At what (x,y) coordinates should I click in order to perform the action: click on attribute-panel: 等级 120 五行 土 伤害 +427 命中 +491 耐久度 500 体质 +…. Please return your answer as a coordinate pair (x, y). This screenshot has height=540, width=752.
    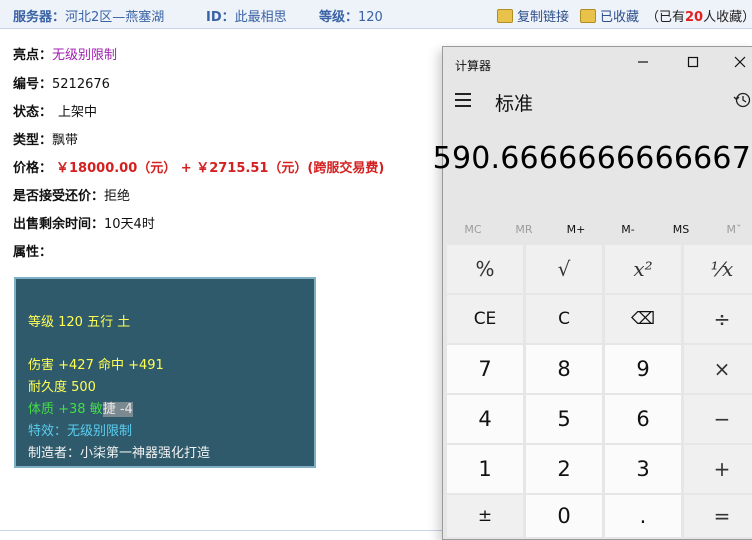
    Looking at the image, I should click on (165, 372).